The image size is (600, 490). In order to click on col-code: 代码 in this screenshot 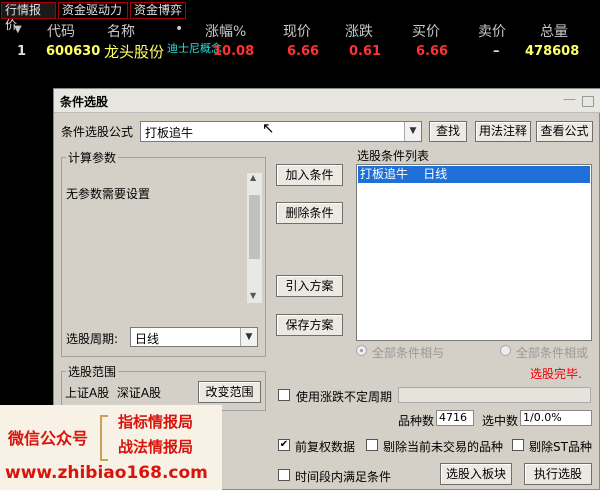, I will do `click(61, 31)`.